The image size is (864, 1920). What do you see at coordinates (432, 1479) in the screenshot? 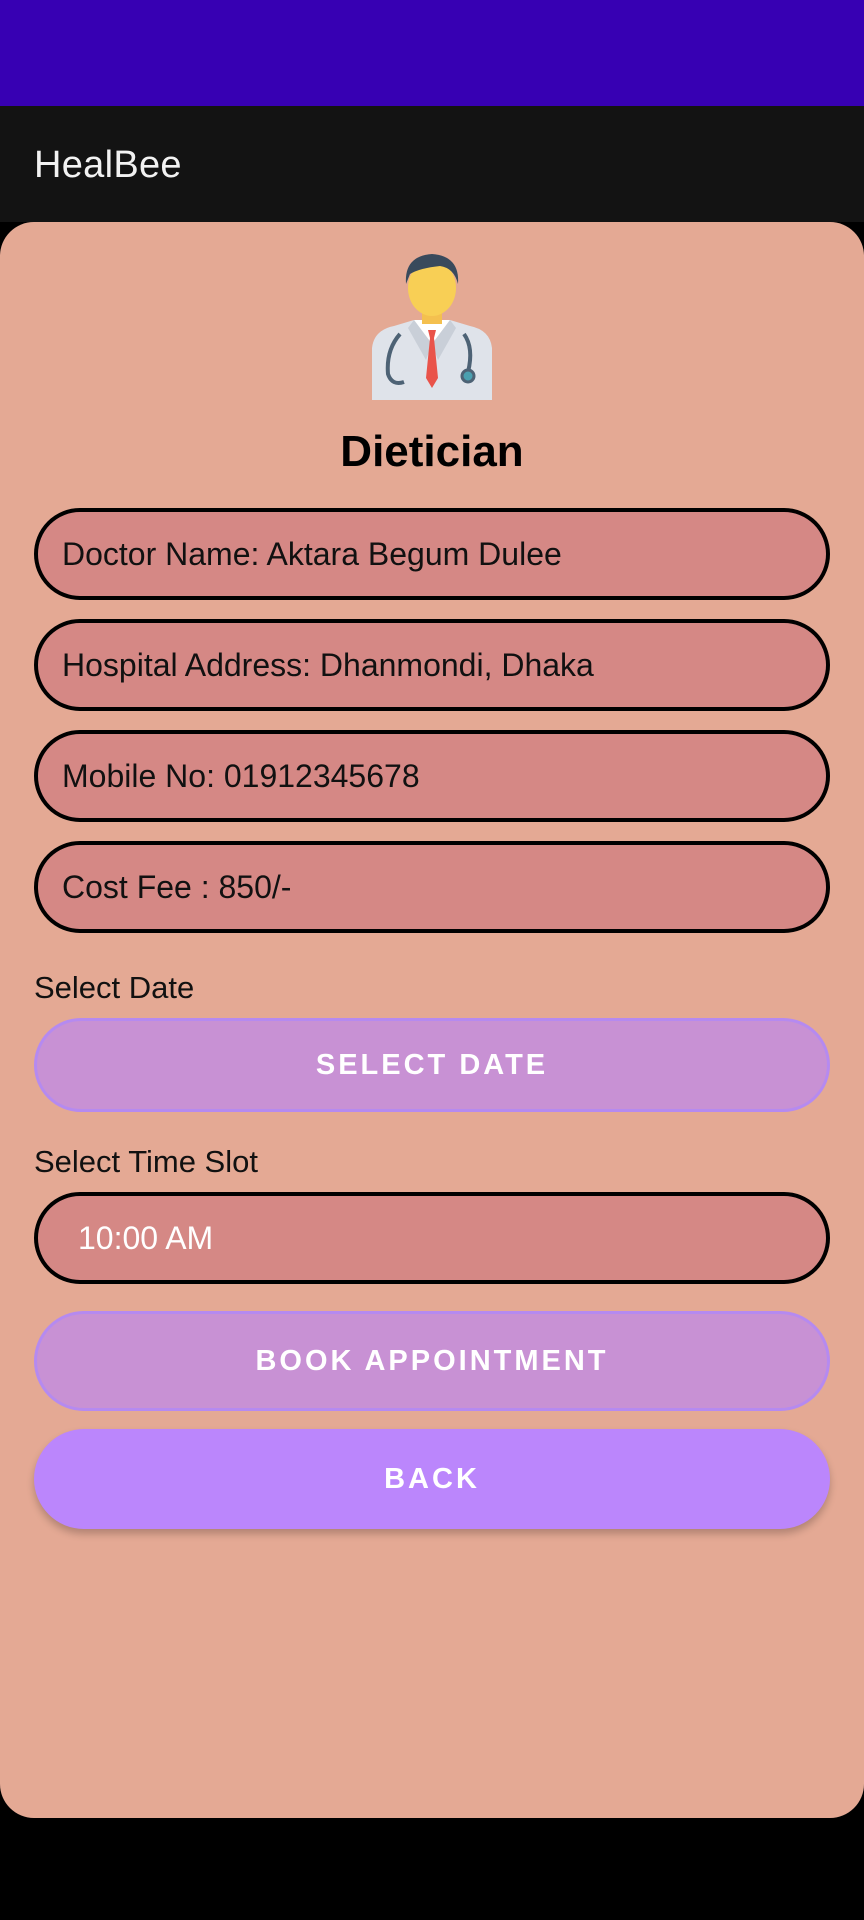
I see `back-button: BACK` at bounding box center [432, 1479].